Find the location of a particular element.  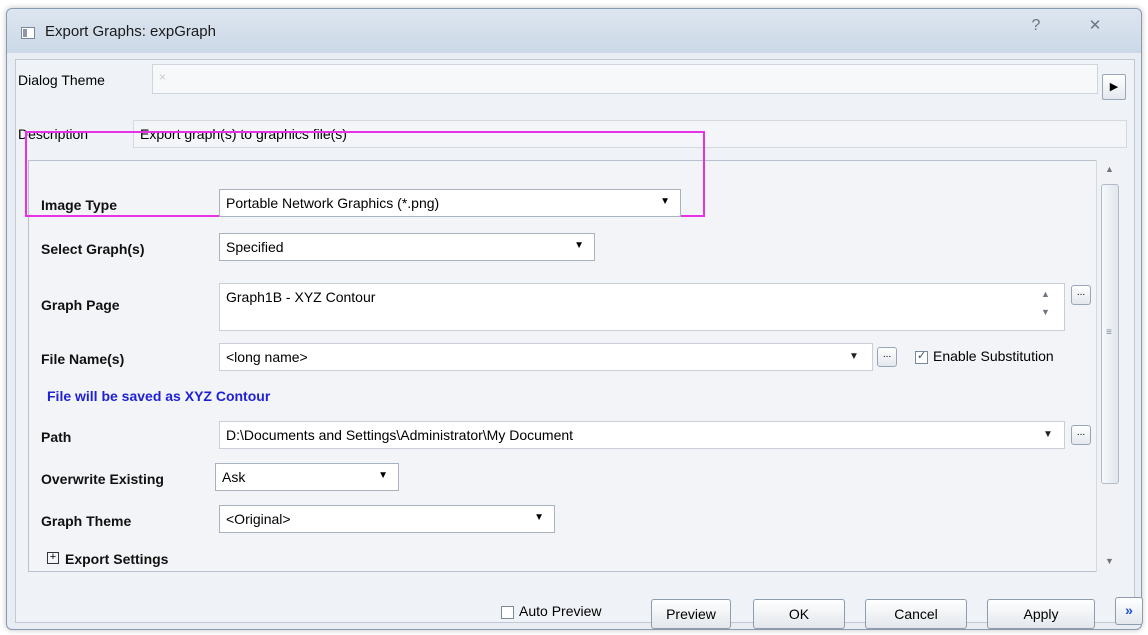

graph-page-label: Graph Page is located at coordinates (80, 305).